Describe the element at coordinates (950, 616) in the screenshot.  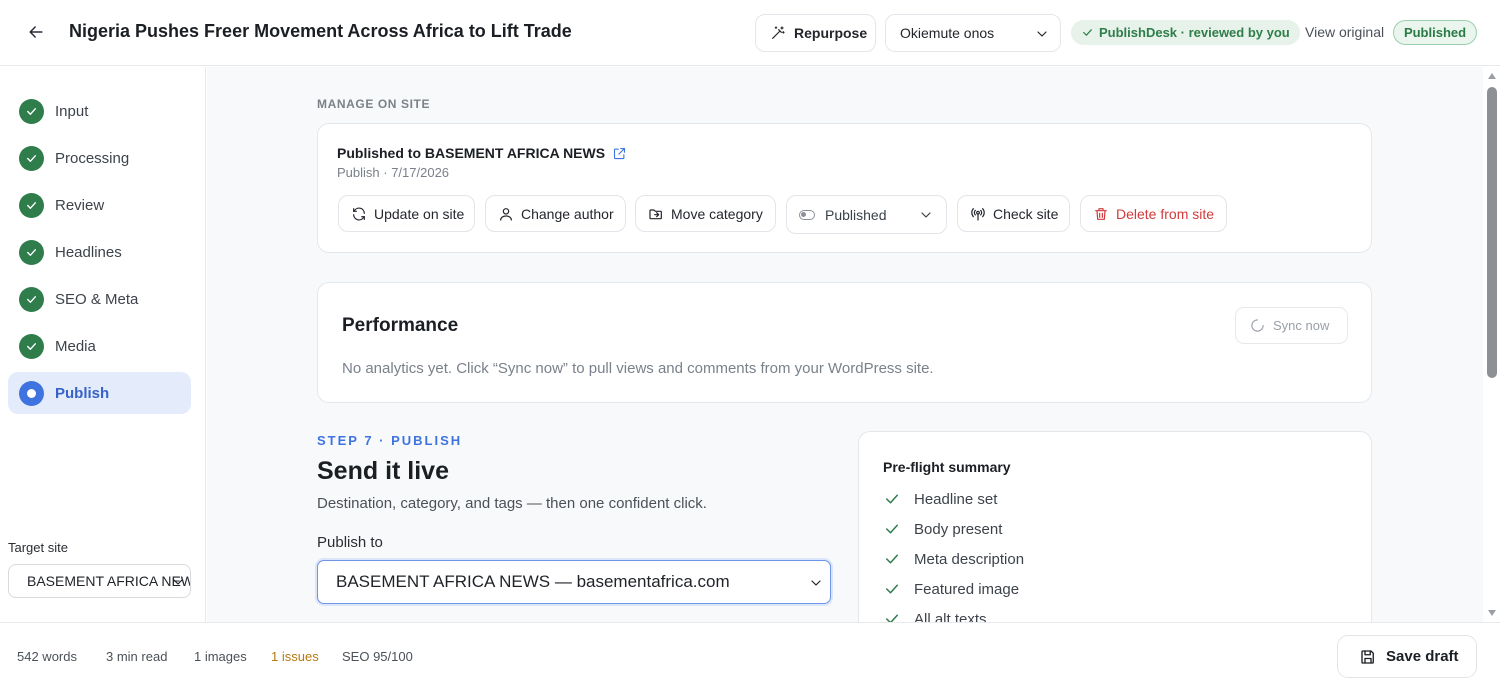
I see `preflight-item-label: All alt texts` at that location.